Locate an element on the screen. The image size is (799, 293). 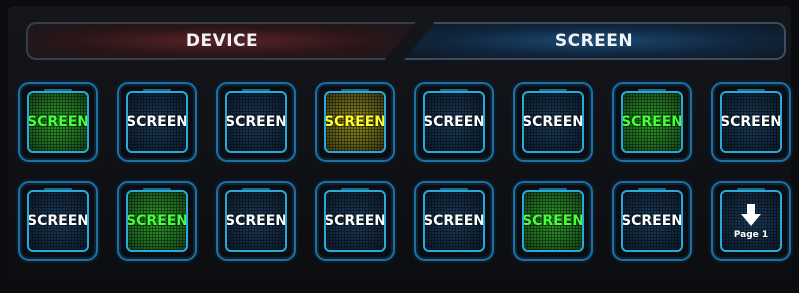
arrow-down-icon is located at coordinates (751, 215).